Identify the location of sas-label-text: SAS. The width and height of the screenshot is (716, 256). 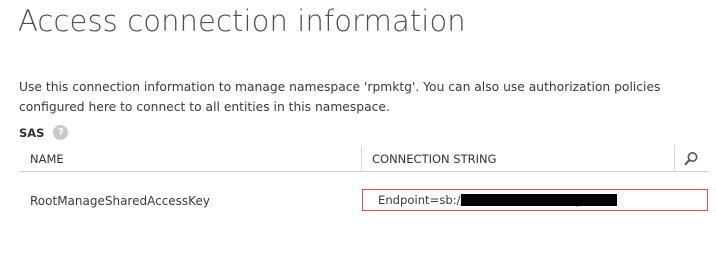
(32, 132).